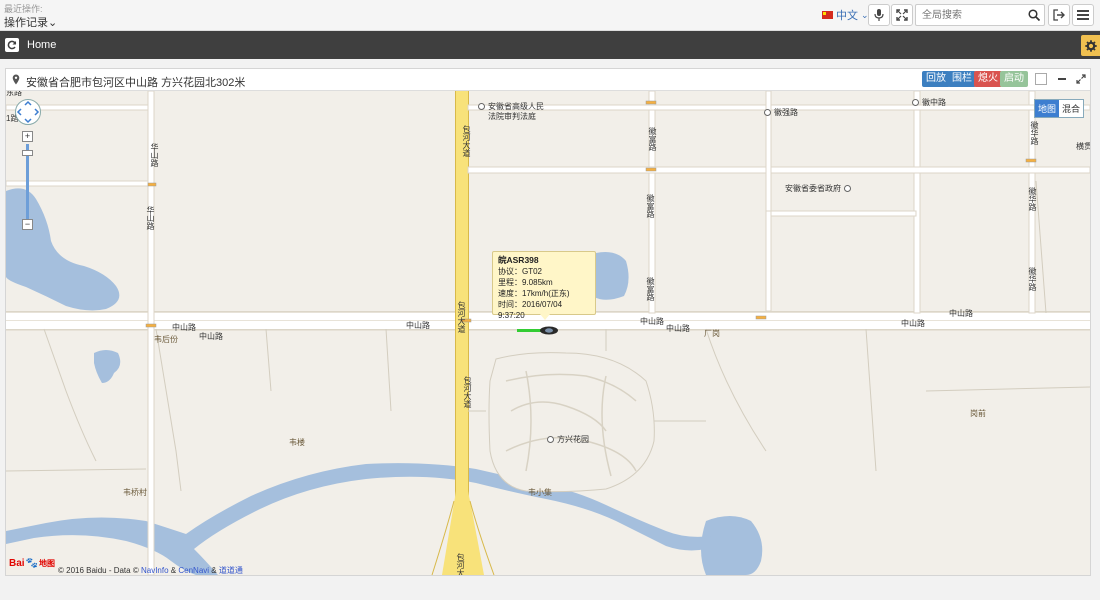 The image size is (1100, 600). What do you see at coordinates (550, 45) in the screenshot?
I see `breadcrumb-bar: Home` at bounding box center [550, 45].